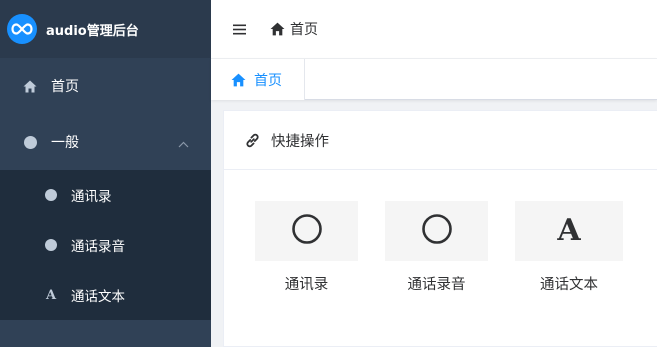 This screenshot has width=657, height=347. I want to click on sidebar-item-home: 首页, so click(105, 86).